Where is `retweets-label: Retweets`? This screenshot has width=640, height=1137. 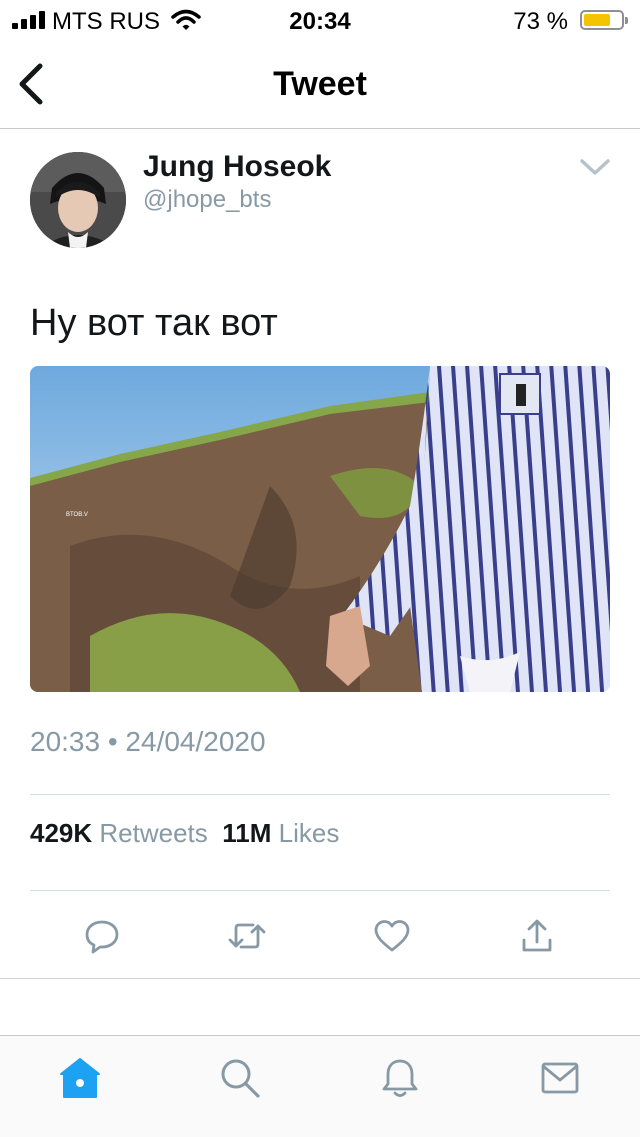
retweets-label: Retweets is located at coordinates (153, 833).